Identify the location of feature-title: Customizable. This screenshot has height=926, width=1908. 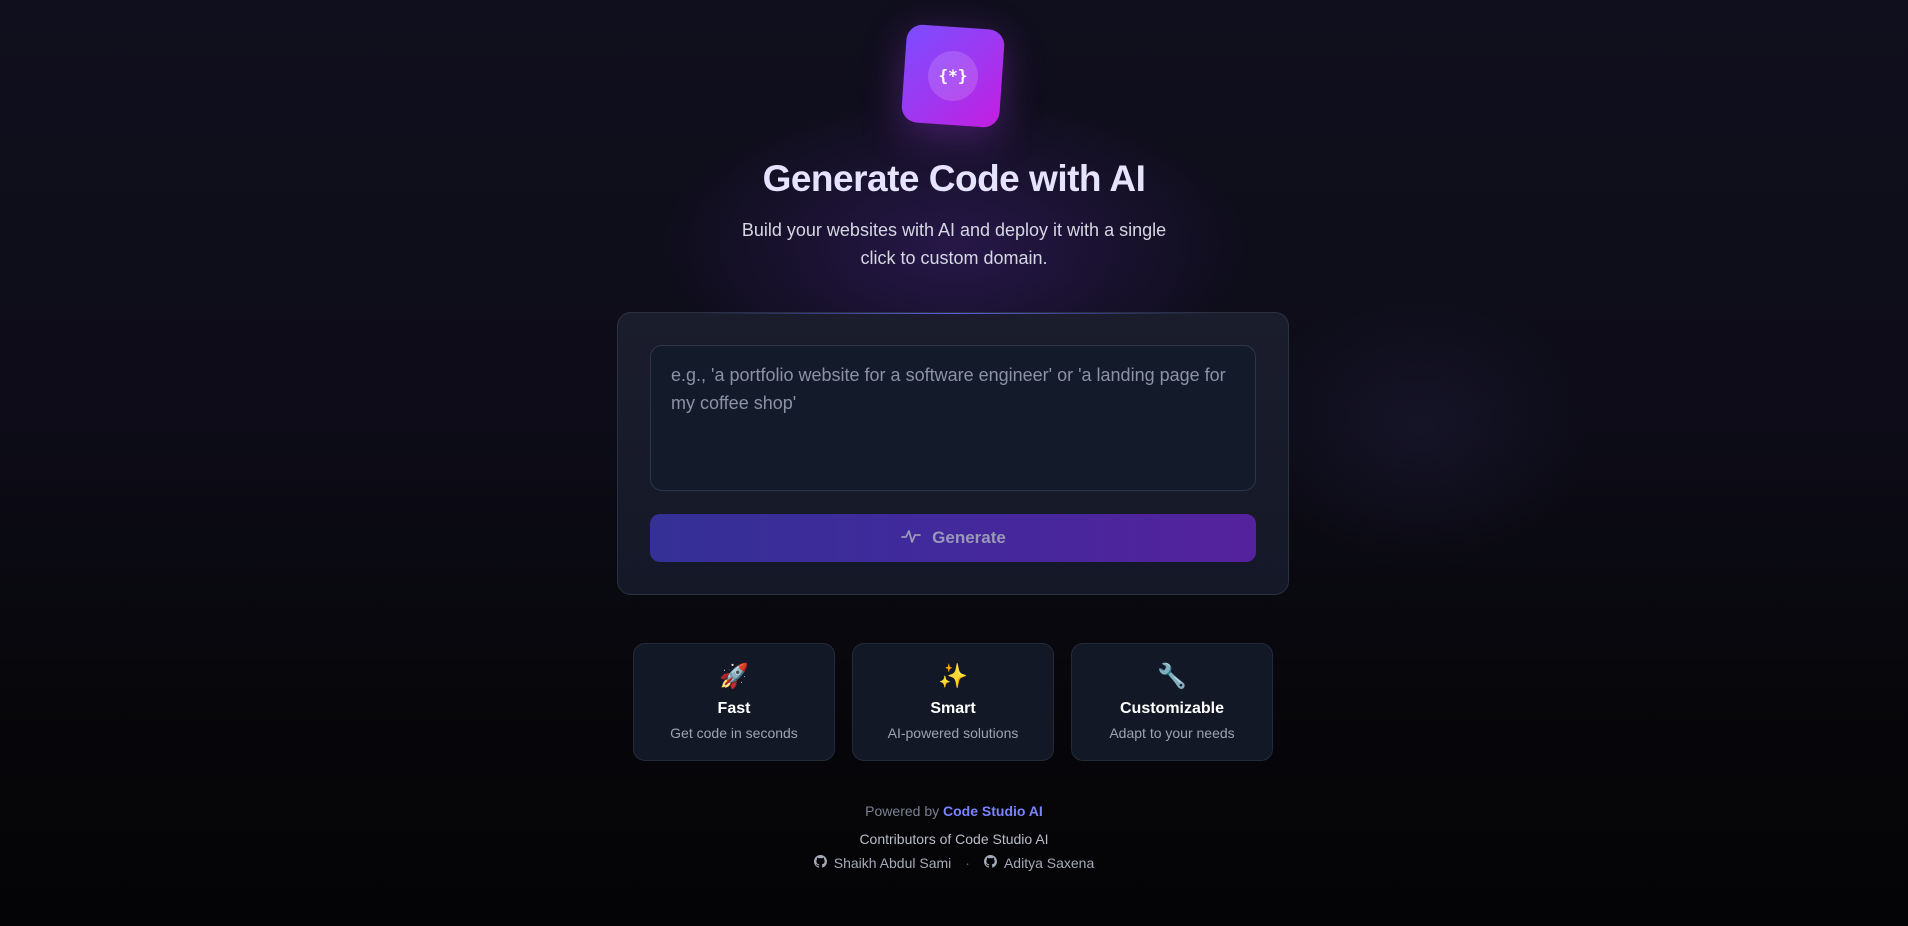
(1171, 708).